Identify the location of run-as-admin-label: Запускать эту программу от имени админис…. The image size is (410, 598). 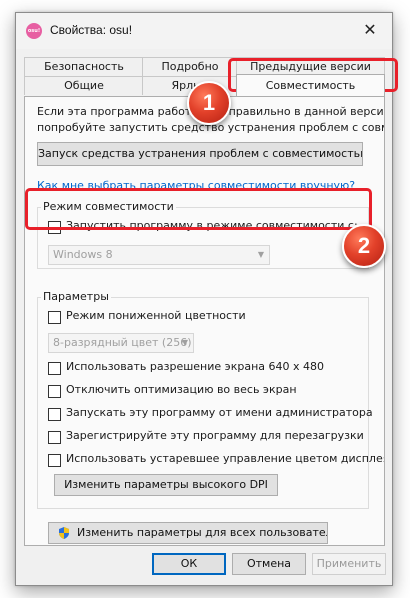
(219, 412).